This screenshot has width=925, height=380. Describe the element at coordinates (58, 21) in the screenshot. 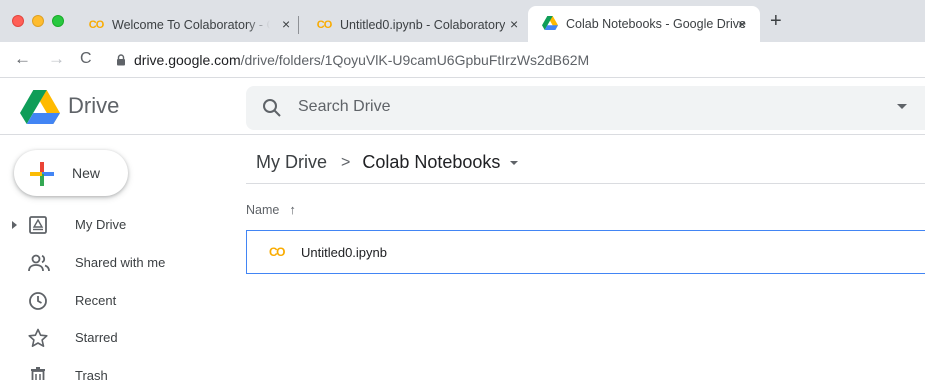

I see `window-zoom-button` at that location.